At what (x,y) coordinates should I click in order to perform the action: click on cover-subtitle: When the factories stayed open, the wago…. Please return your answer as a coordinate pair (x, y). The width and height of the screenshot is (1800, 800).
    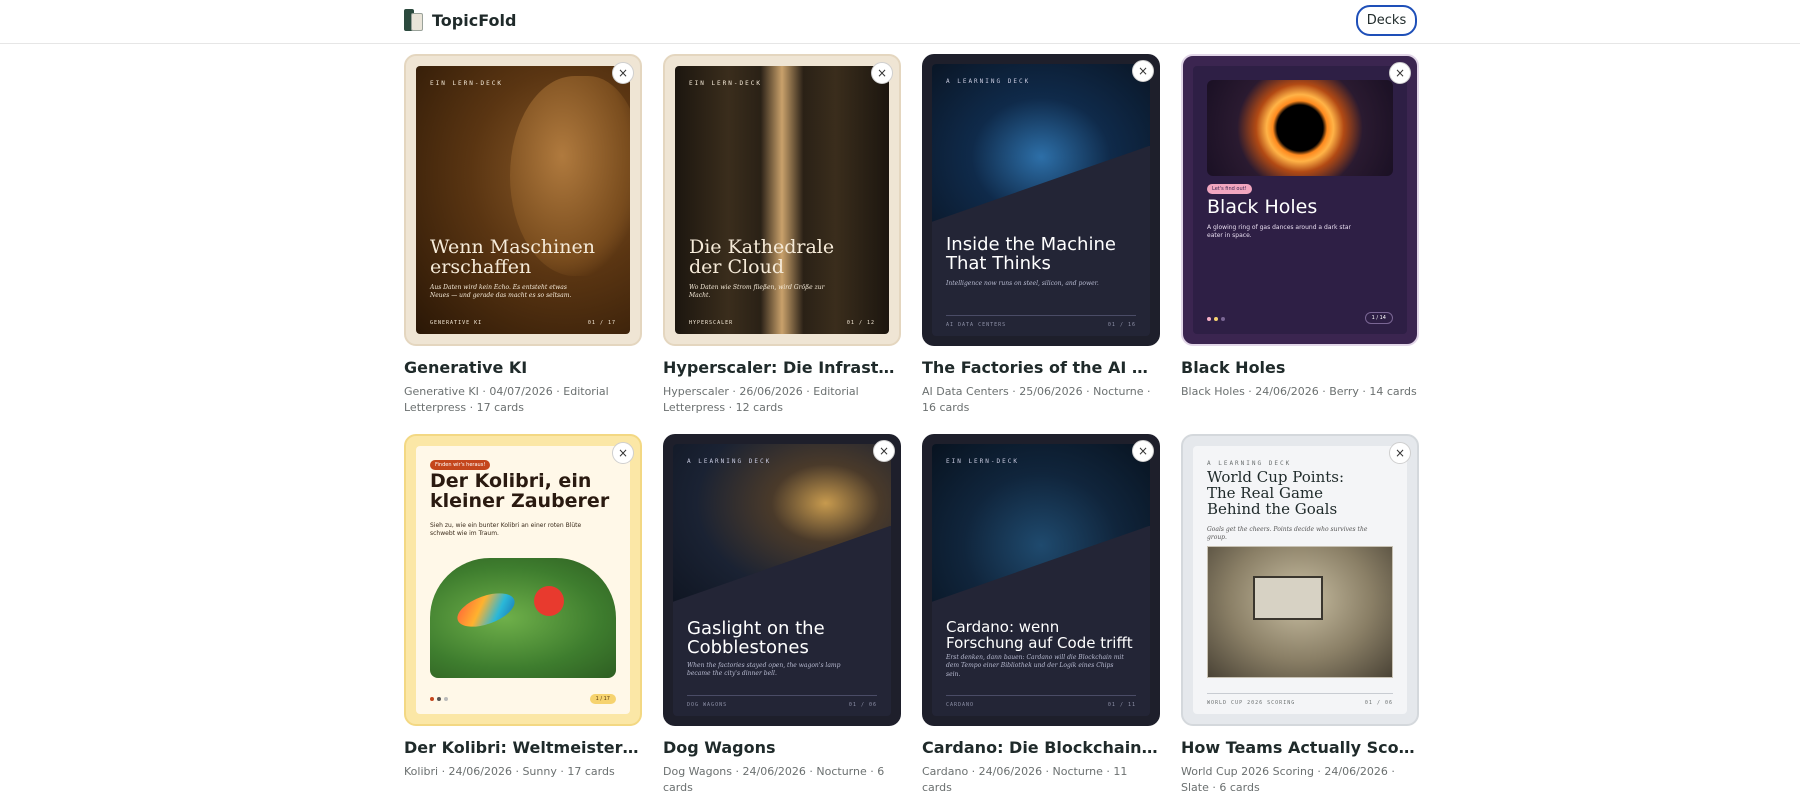
    Looking at the image, I should click on (764, 670).